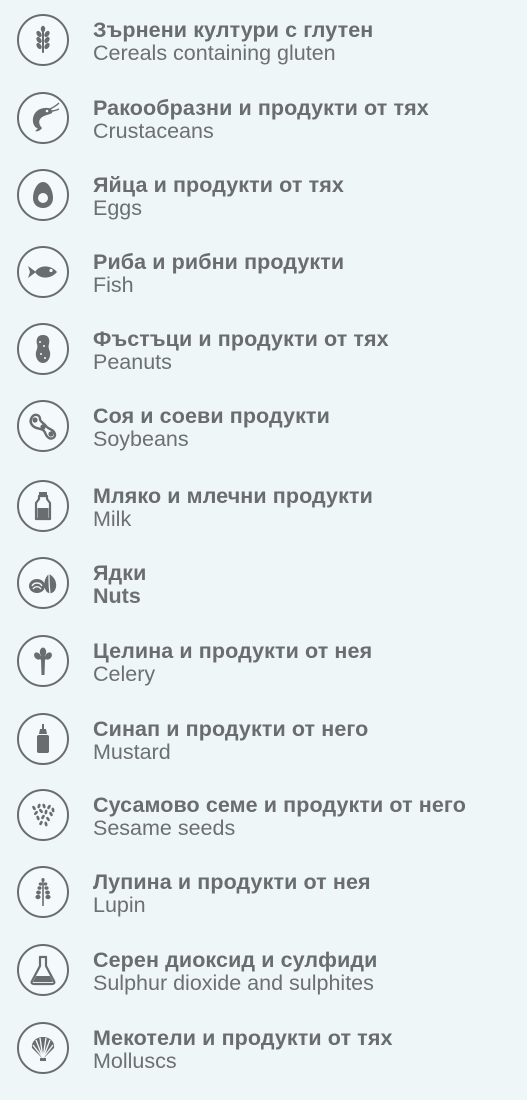  Describe the element at coordinates (43, 661) in the screenshot. I see `celery-icon` at that location.